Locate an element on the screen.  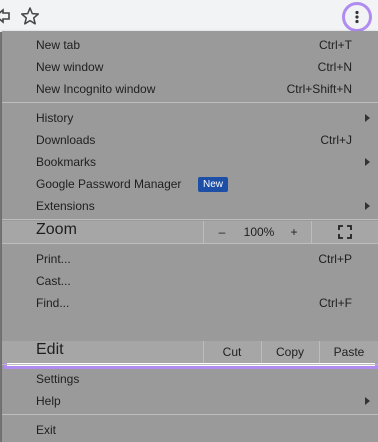
menu-item-label: Bookmarks is located at coordinates (66, 162).